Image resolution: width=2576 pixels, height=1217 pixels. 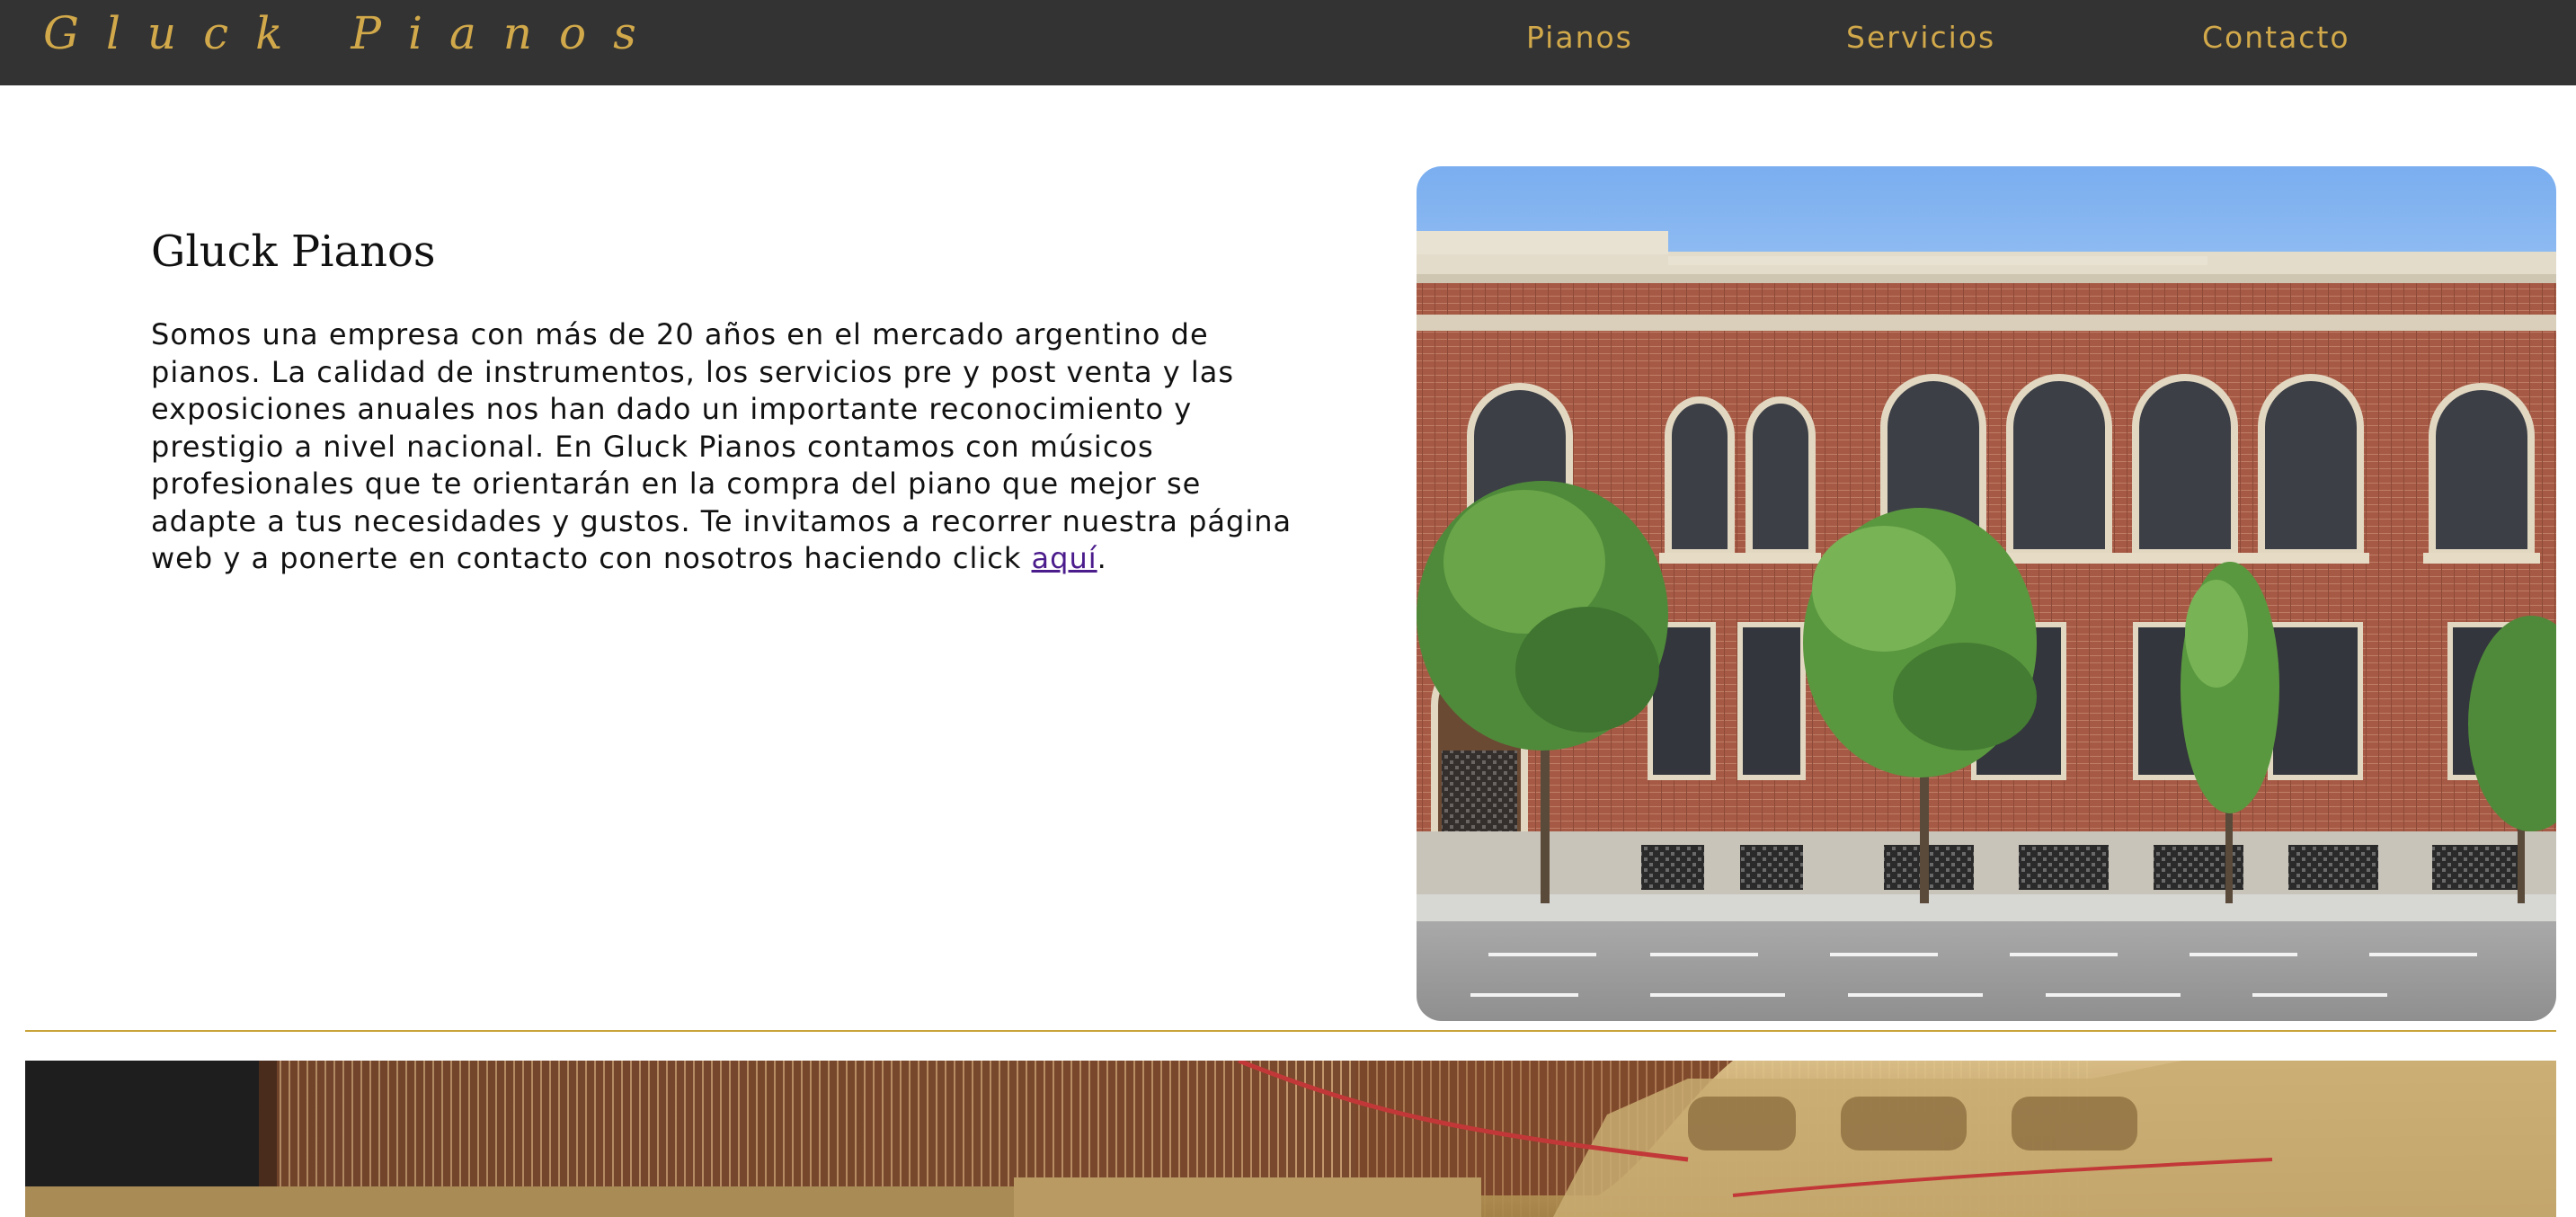 What do you see at coordinates (2276, 38) in the screenshot?
I see `nav-link-contacto: Contacto` at bounding box center [2276, 38].